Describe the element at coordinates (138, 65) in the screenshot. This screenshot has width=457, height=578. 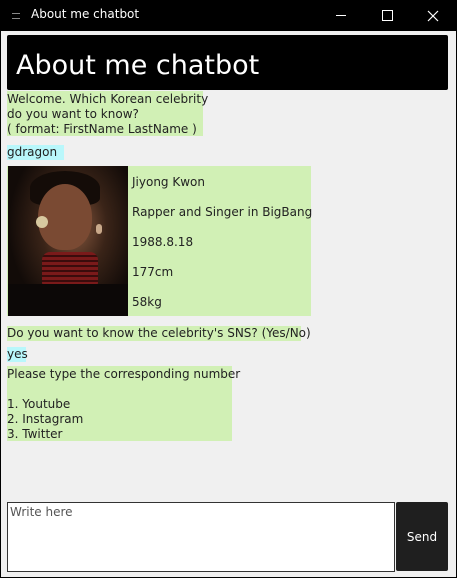
I see `page-title: About me chatbot` at that location.